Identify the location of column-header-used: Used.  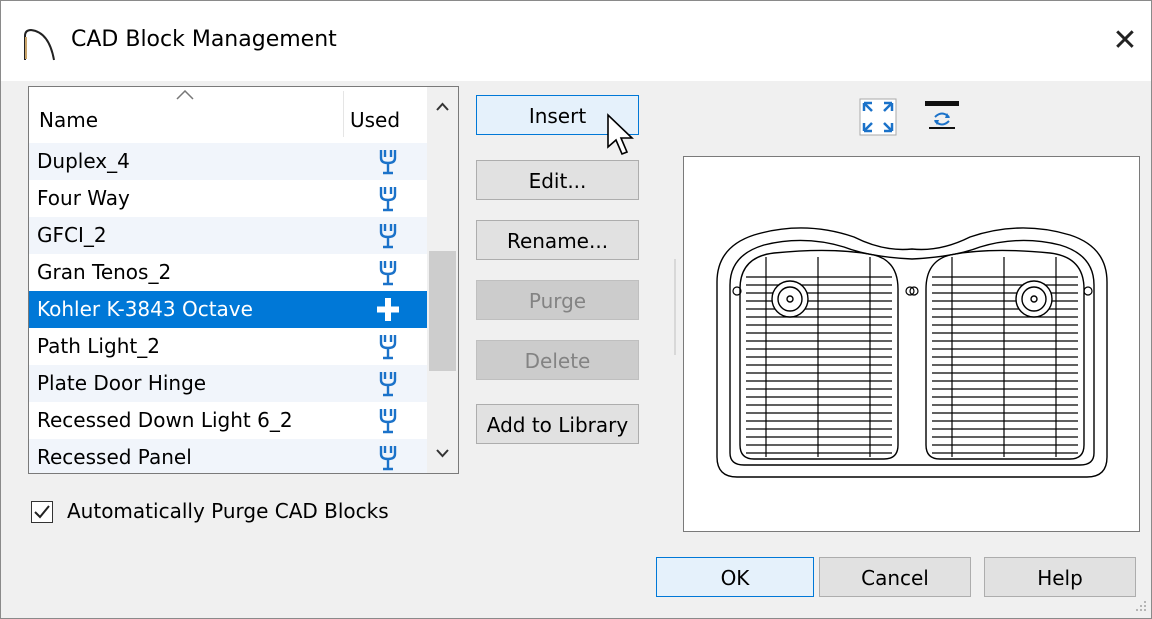
(375, 120).